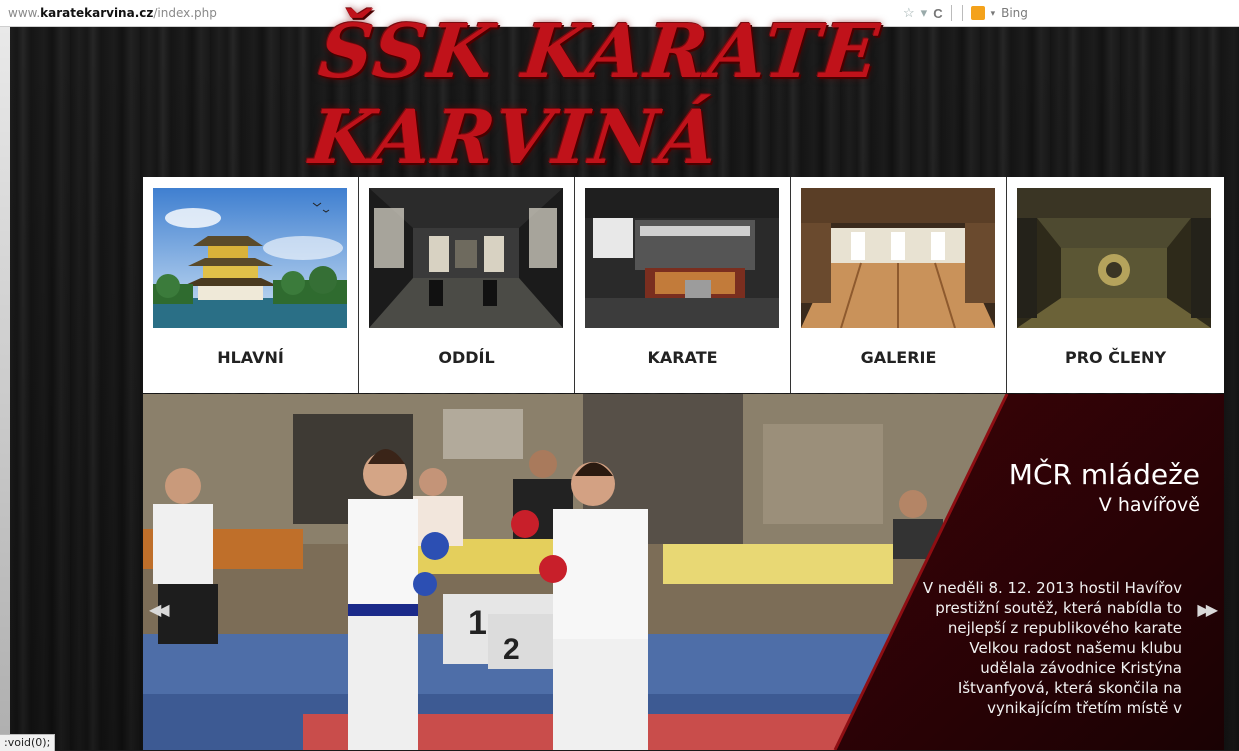 The image size is (1239, 751). I want to click on nav-item-karate: KARATE, so click(683, 285).